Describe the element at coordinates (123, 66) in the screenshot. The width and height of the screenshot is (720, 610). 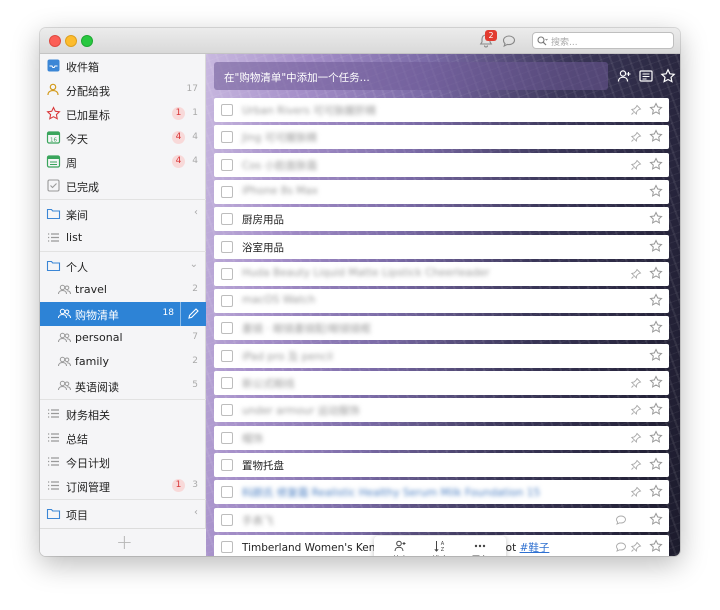
I see `sidebar-item-inbox: 收件箱` at that location.